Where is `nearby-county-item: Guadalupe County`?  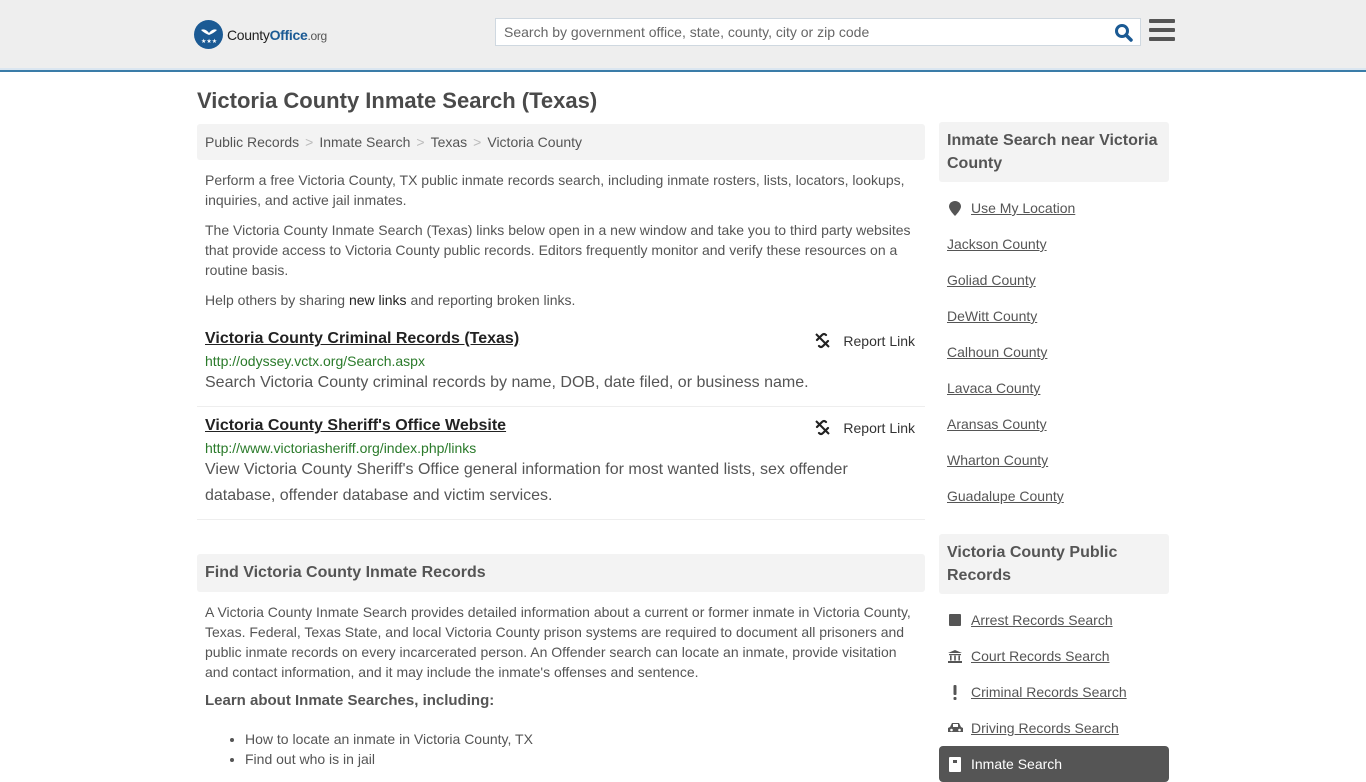 nearby-county-item: Guadalupe County is located at coordinates (1054, 496).